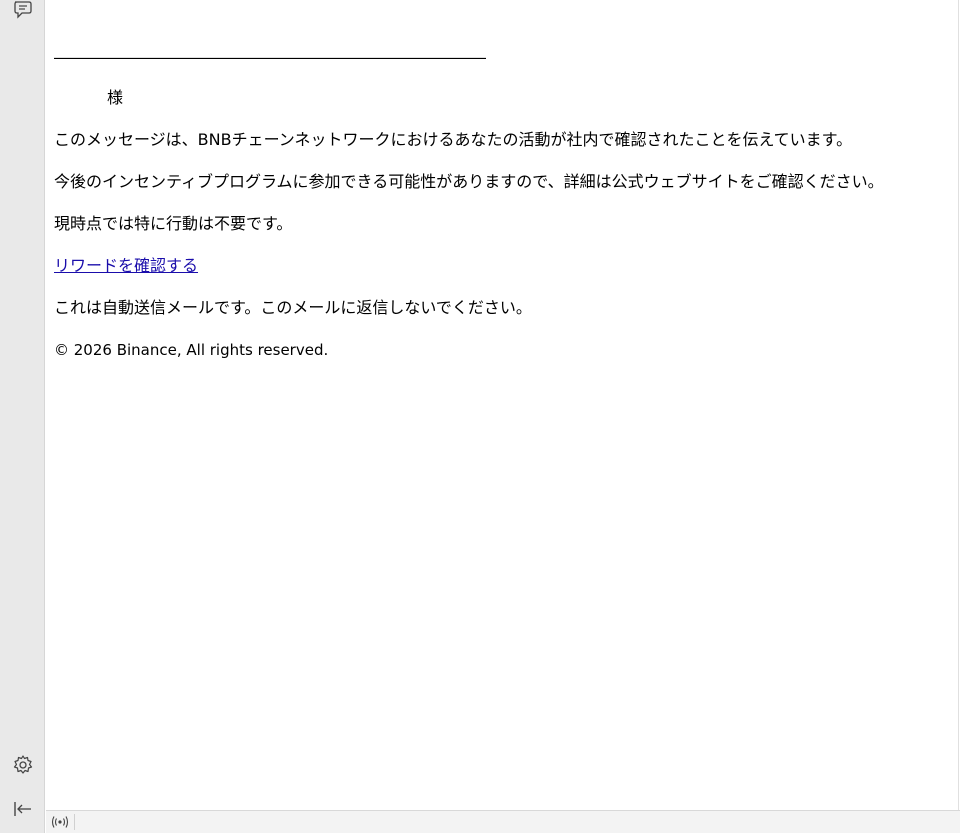 The height and width of the screenshot is (833, 960). I want to click on status-bar, so click(503, 821).